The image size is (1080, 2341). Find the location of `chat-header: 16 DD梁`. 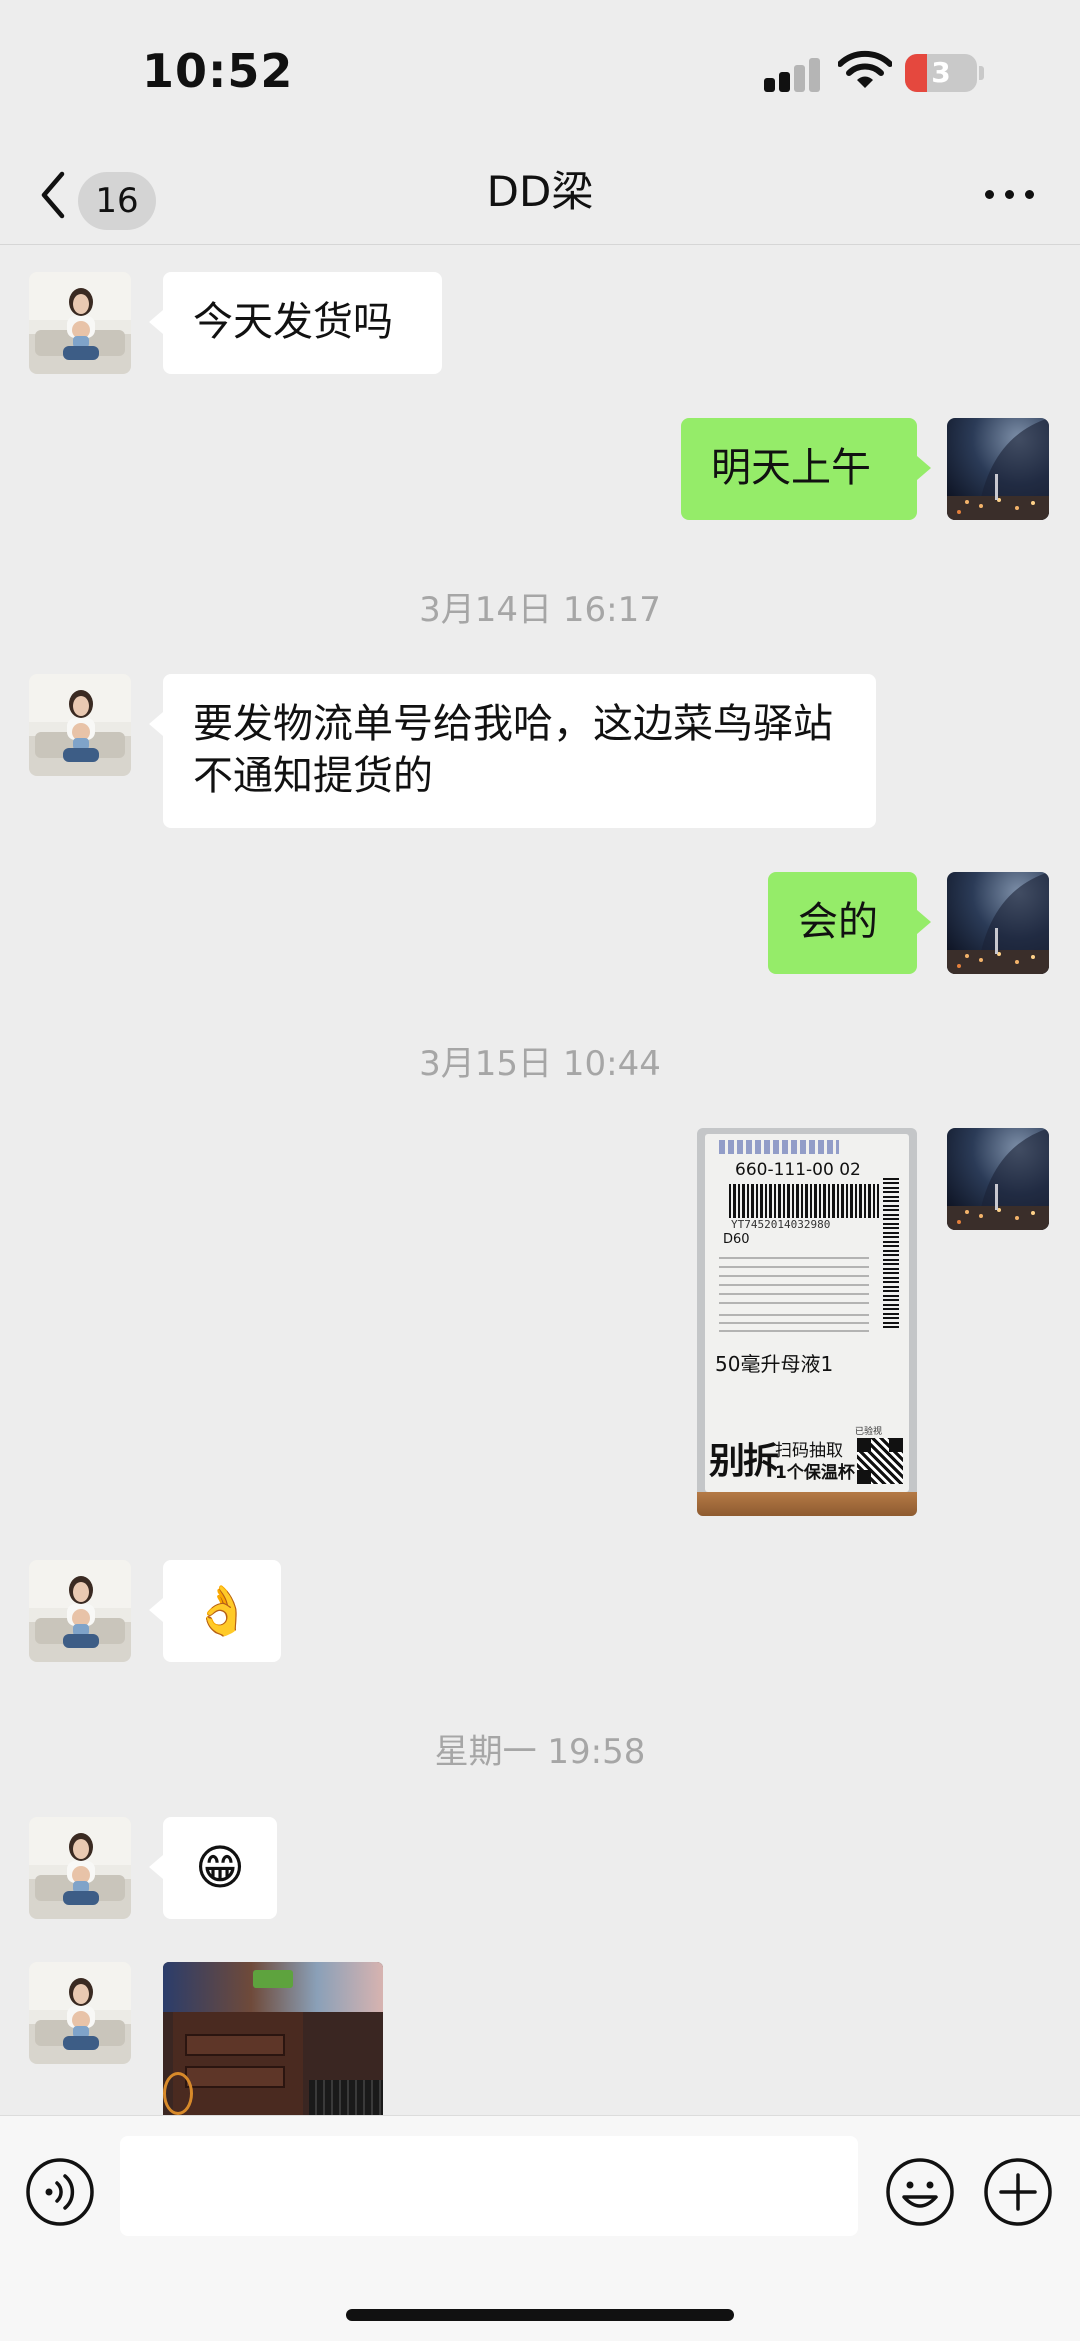

chat-header: 16 DD梁 is located at coordinates (540, 192).